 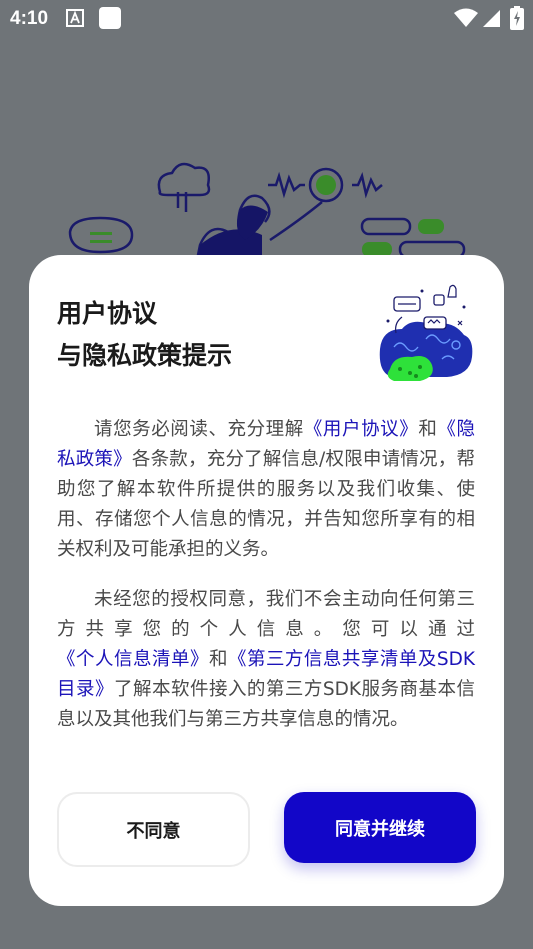 I want to click on battery-icon, so click(x=517, y=18).